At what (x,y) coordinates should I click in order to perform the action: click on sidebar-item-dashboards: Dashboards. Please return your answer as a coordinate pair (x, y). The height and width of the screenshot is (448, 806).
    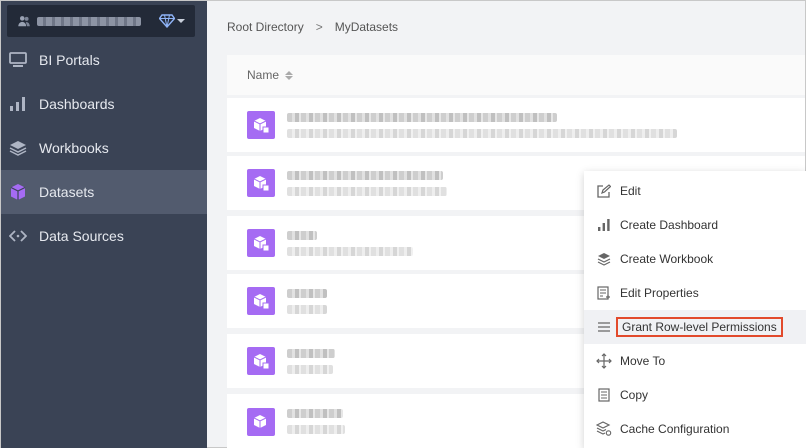
    Looking at the image, I should click on (104, 104).